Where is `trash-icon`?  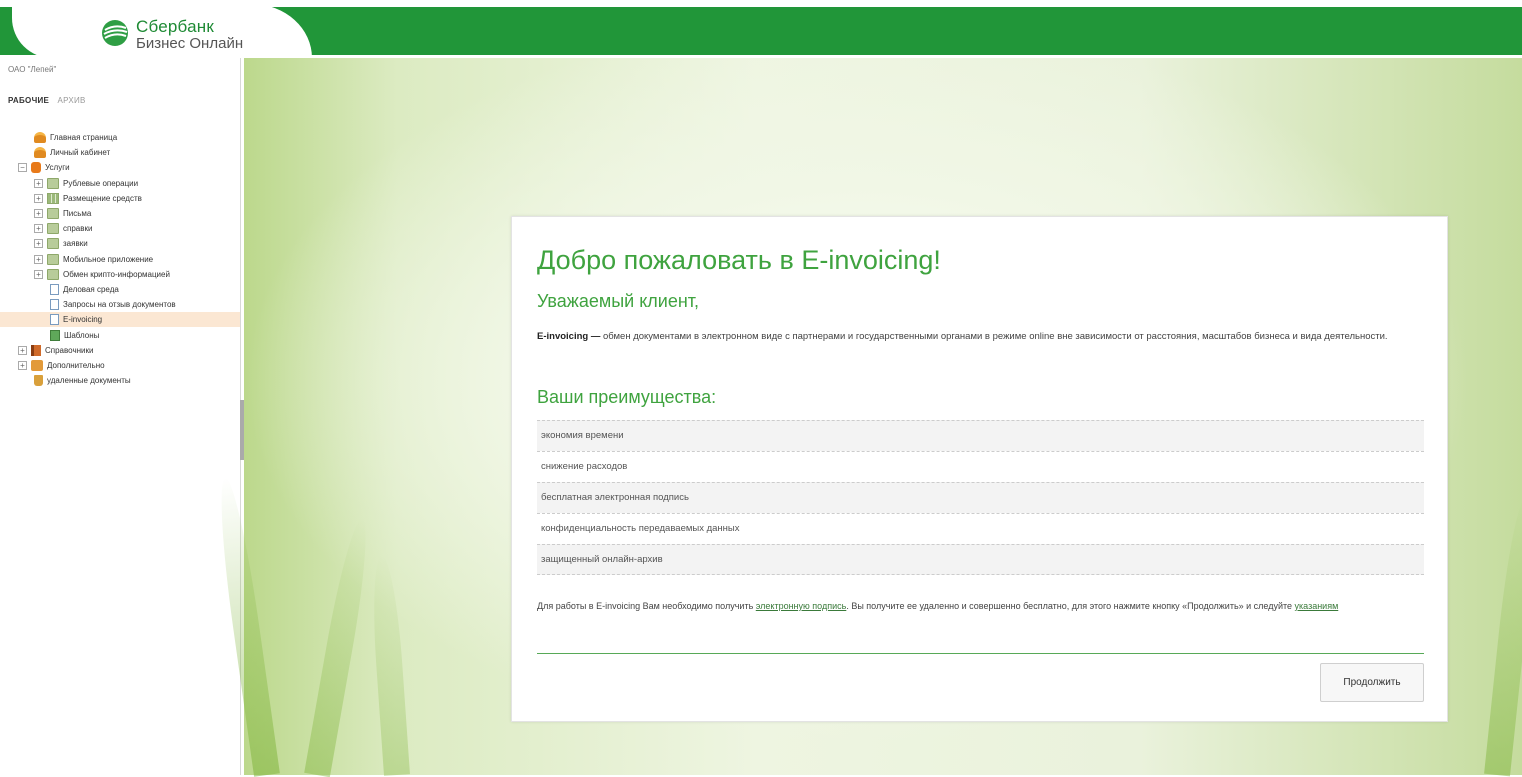 trash-icon is located at coordinates (38, 381).